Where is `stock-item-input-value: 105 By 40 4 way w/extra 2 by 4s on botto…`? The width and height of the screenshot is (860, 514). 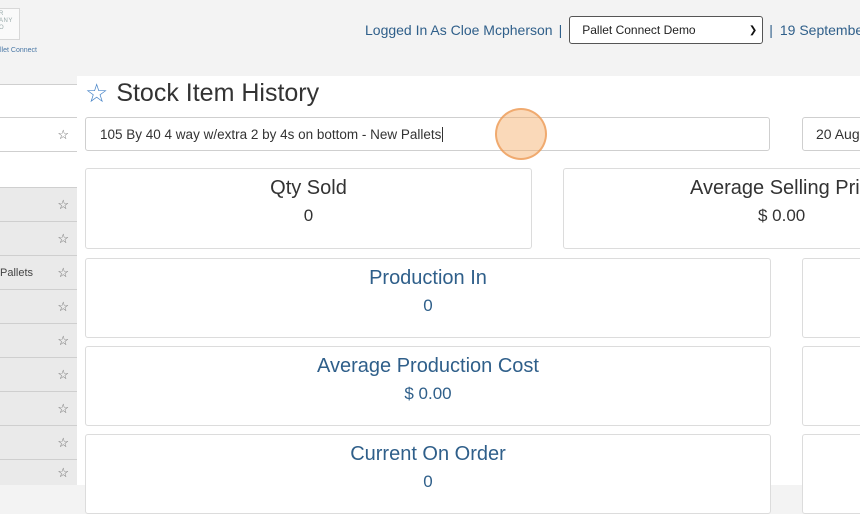 stock-item-input-value: 105 By 40 4 way w/extra 2 by 4s on botto… is located at coordinates (271, 134).